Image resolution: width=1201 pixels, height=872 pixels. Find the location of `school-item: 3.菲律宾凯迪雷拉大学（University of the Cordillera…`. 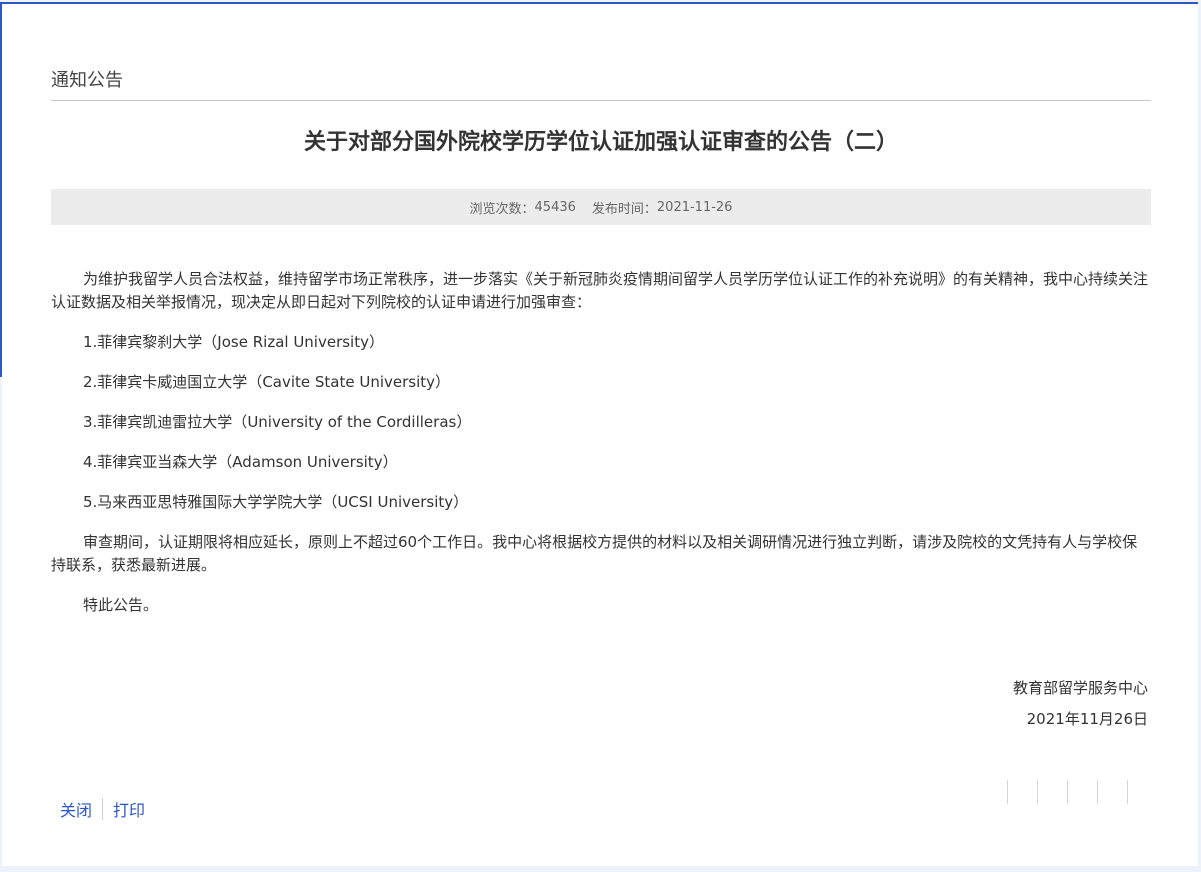

school-item: 3.菲律宾凯迪雷拉大学（University of the Cordillera… is located at coordinates (277, 422).